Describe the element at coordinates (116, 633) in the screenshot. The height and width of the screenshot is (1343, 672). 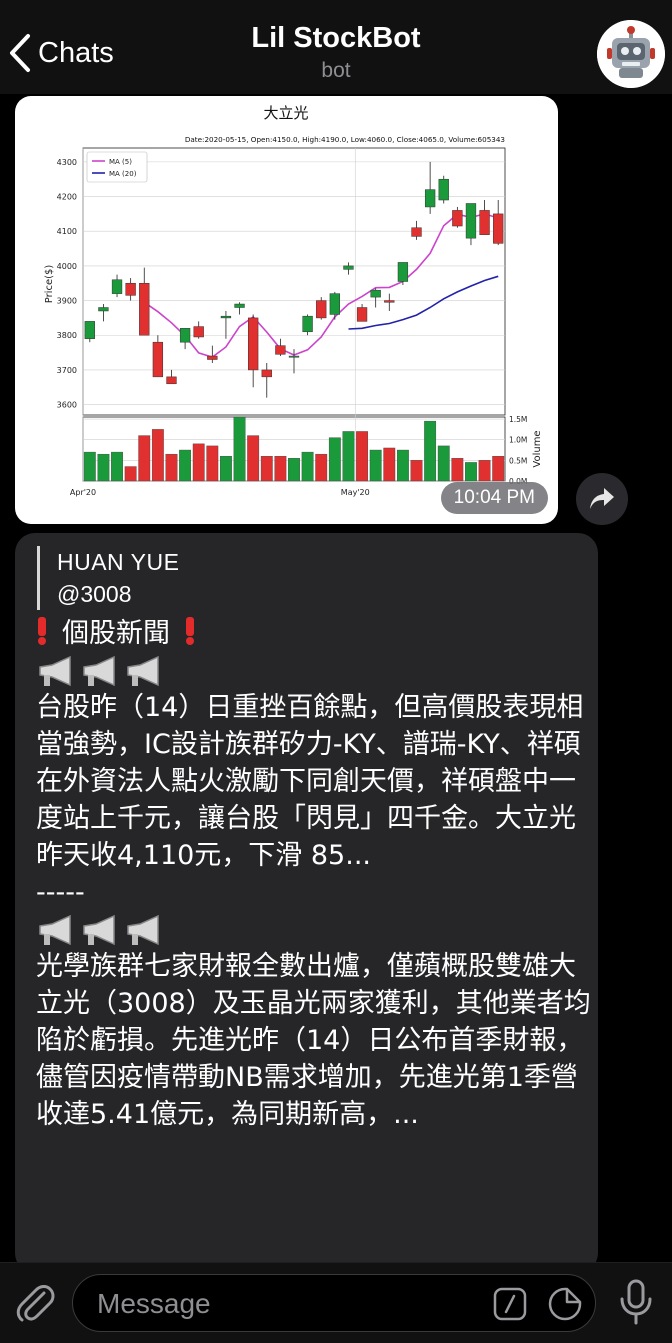
I see `news-header-text: 個股新聞` at that location.